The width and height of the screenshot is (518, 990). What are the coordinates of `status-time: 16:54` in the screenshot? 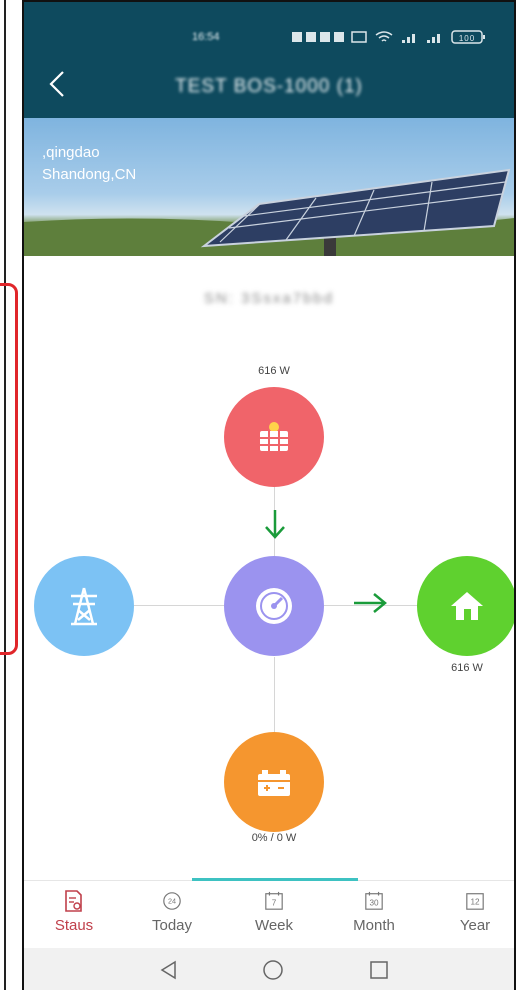 It's located at (206, 37).